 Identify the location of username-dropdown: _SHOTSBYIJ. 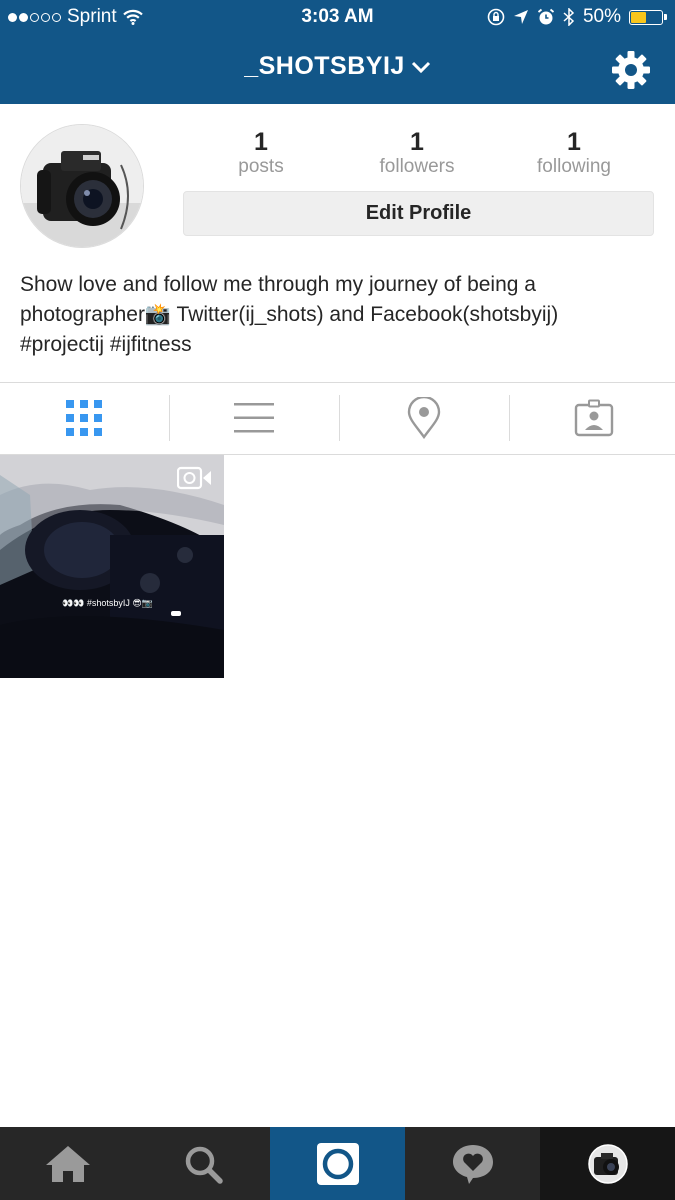
(337, 66).